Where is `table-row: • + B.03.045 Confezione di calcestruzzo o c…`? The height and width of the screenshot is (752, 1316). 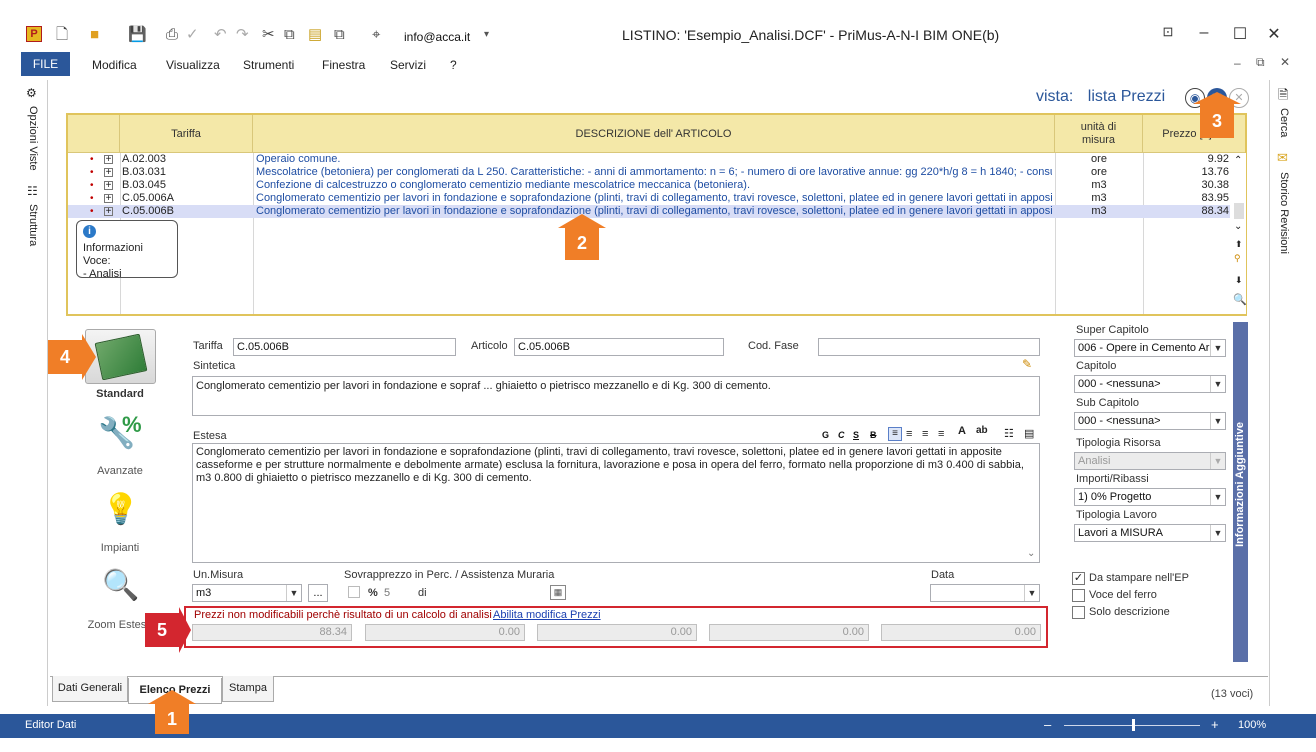
table-row: • + B.03.045 Confezione di calcestruzzo o c… is located at coordinates (649, 185).